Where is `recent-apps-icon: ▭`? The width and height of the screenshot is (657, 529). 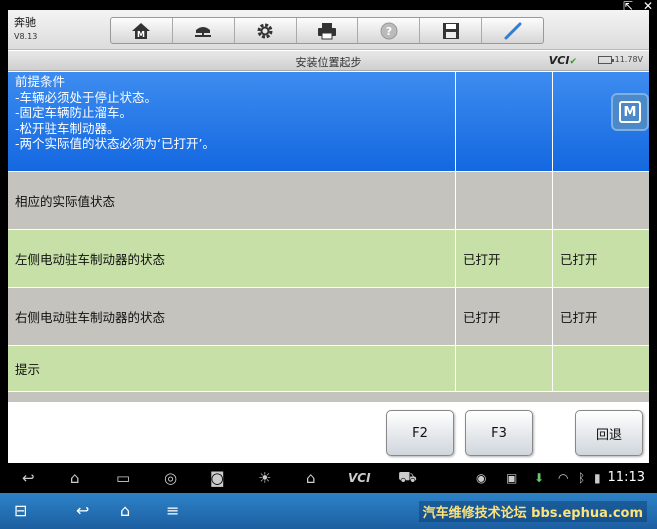
recent-apps-icon: ▭ is located at coordinates (123, 478).